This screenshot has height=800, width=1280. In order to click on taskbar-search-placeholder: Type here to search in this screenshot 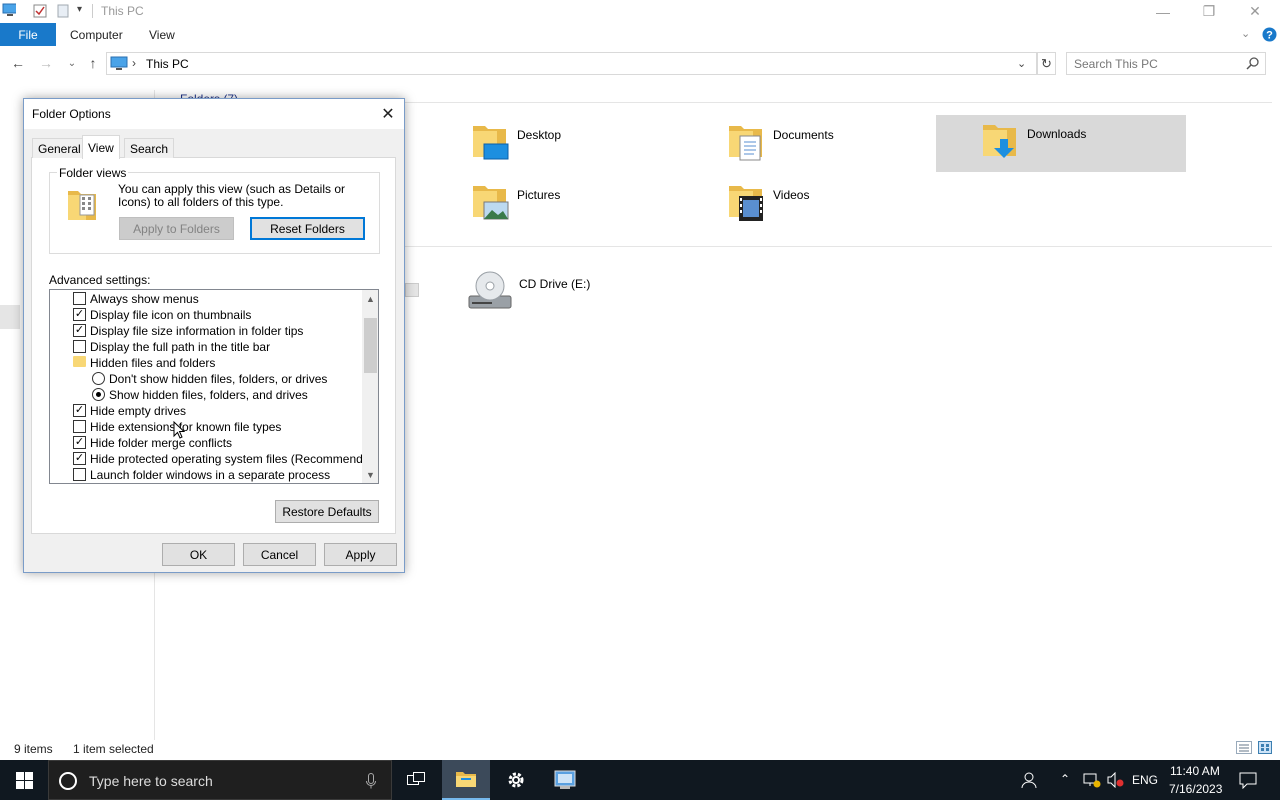, I will do `click(151, 781)`.